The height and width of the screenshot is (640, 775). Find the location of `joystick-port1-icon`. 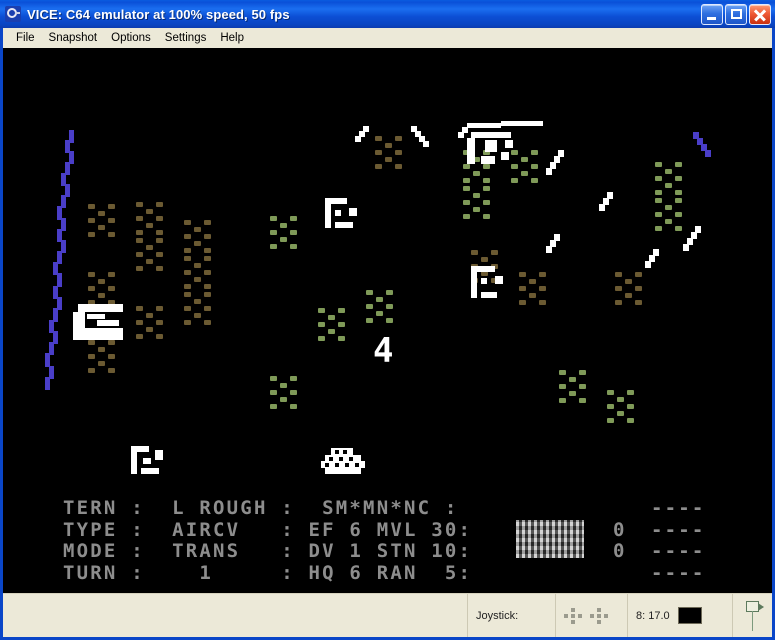

joystick-port1-icon is located at coordinates (573, 615).